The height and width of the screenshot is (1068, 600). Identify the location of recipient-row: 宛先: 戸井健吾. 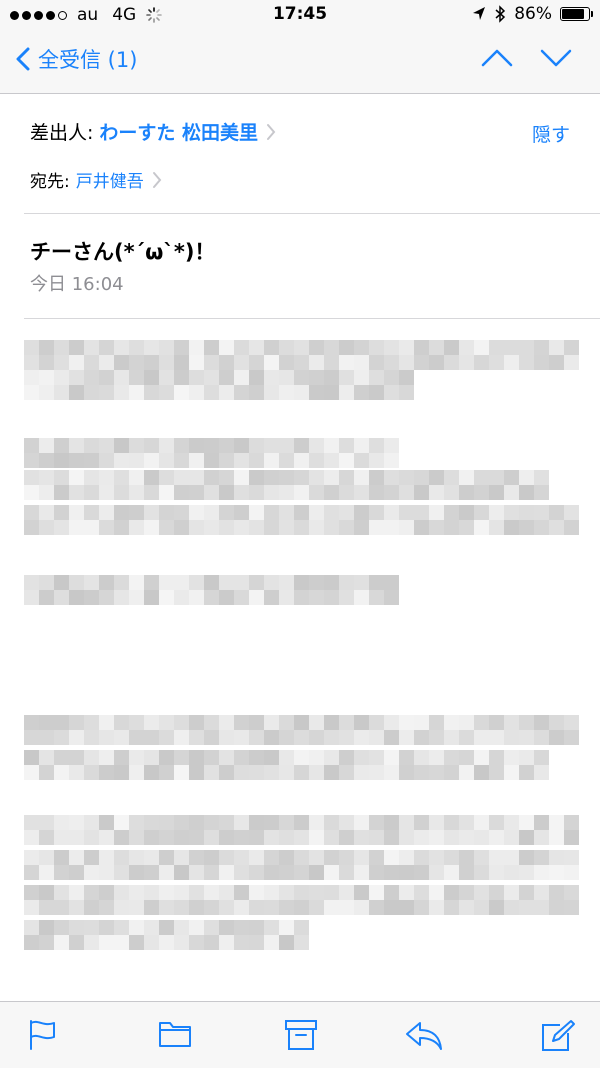
(96, 179).